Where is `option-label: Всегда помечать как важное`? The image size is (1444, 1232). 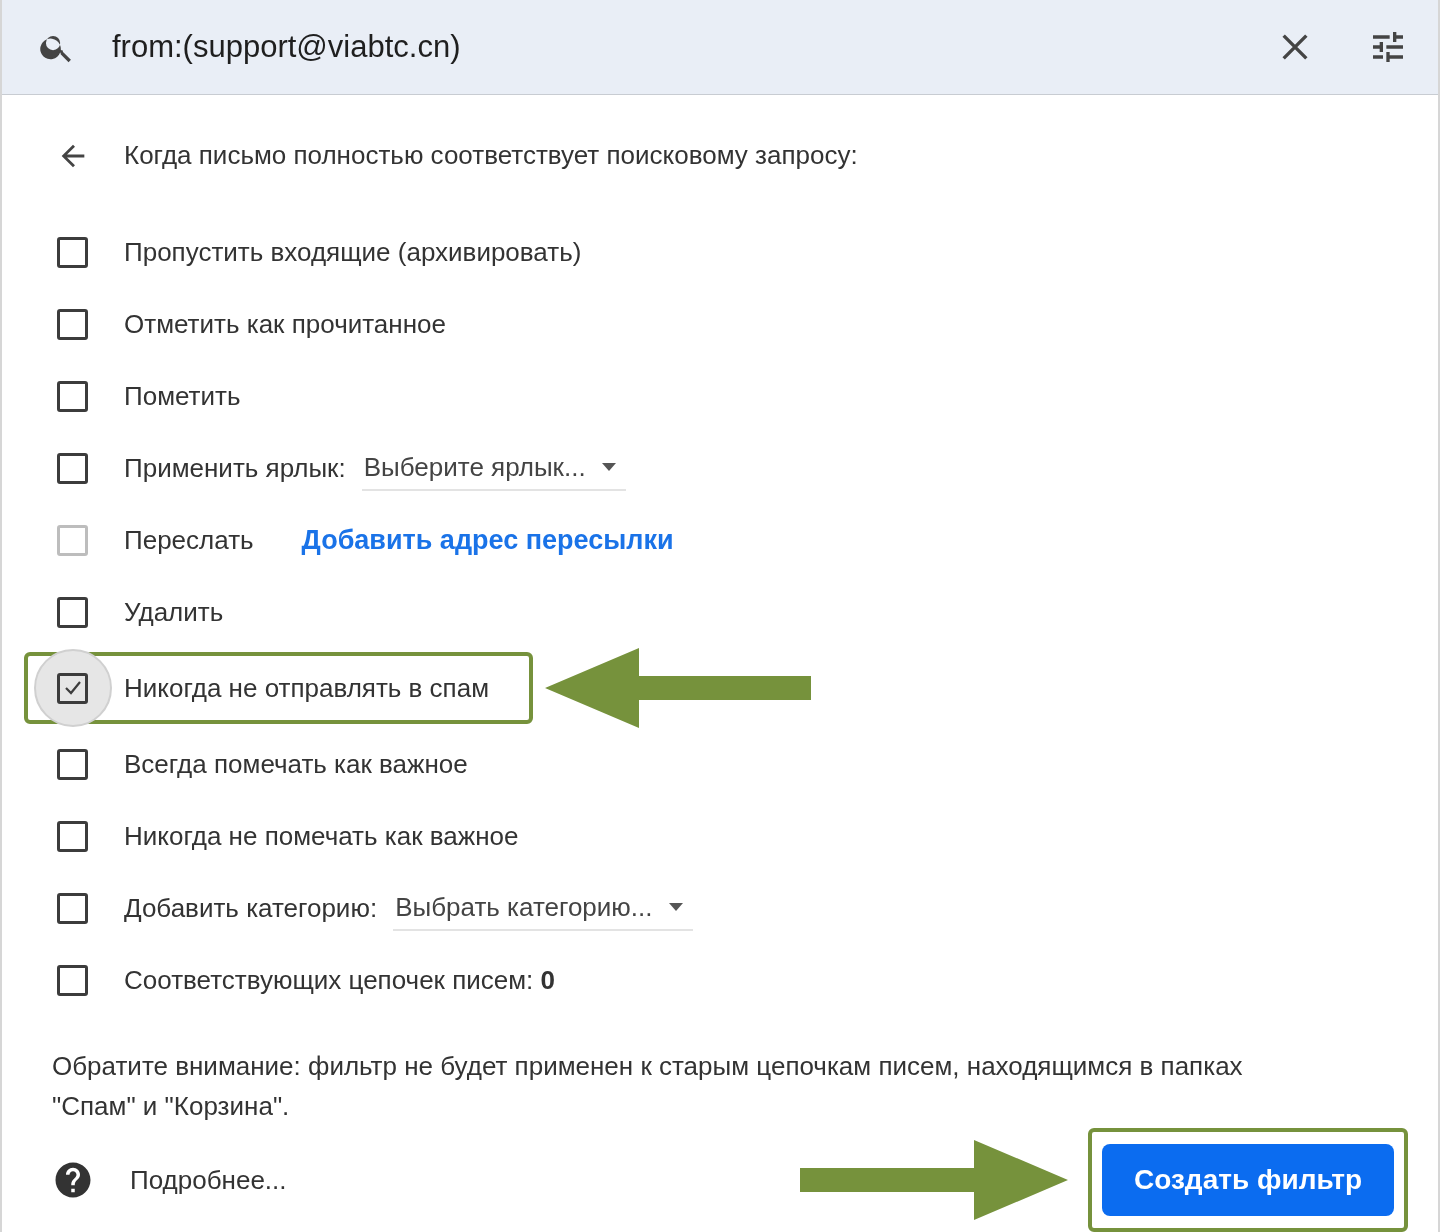 option-label: Всегда помечать как важное is located at coordinates (296, 764).